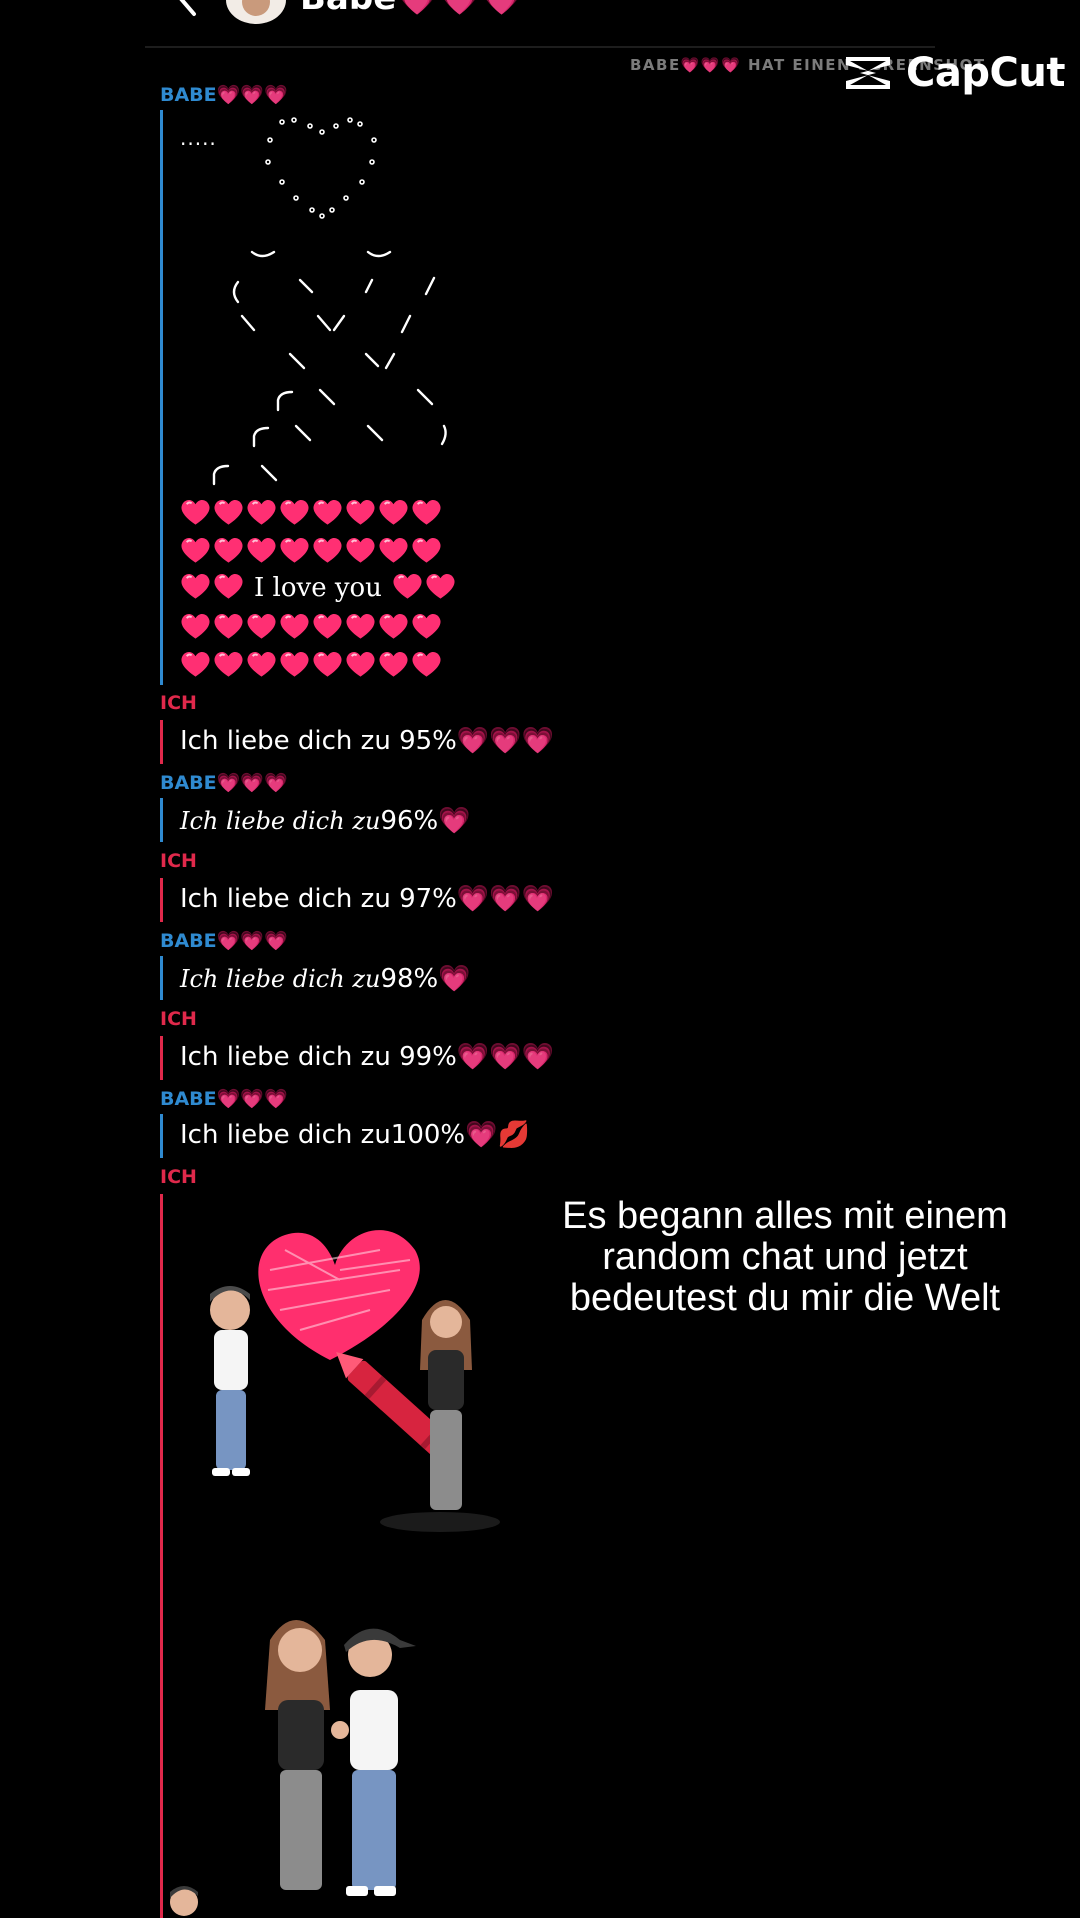  I want to click on capcut-logo-icon, so click(868, 73).